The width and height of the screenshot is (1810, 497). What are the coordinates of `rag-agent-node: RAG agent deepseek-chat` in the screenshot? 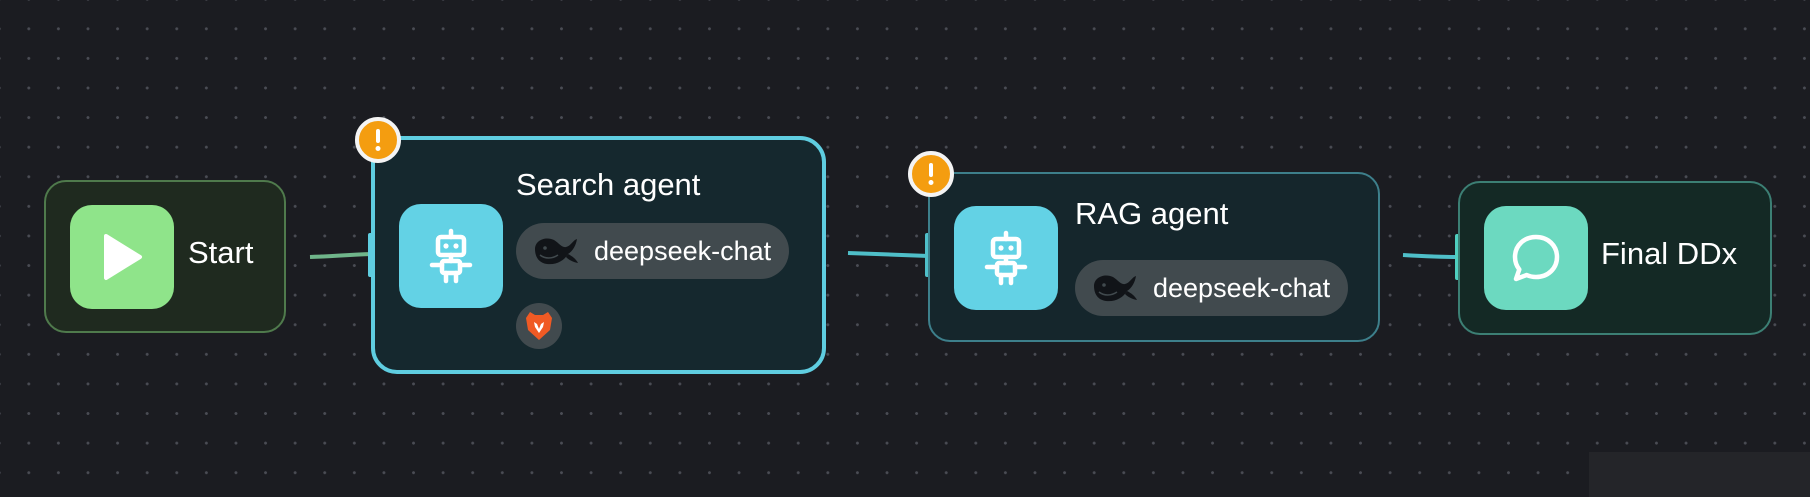 It's located at (1144, 246).